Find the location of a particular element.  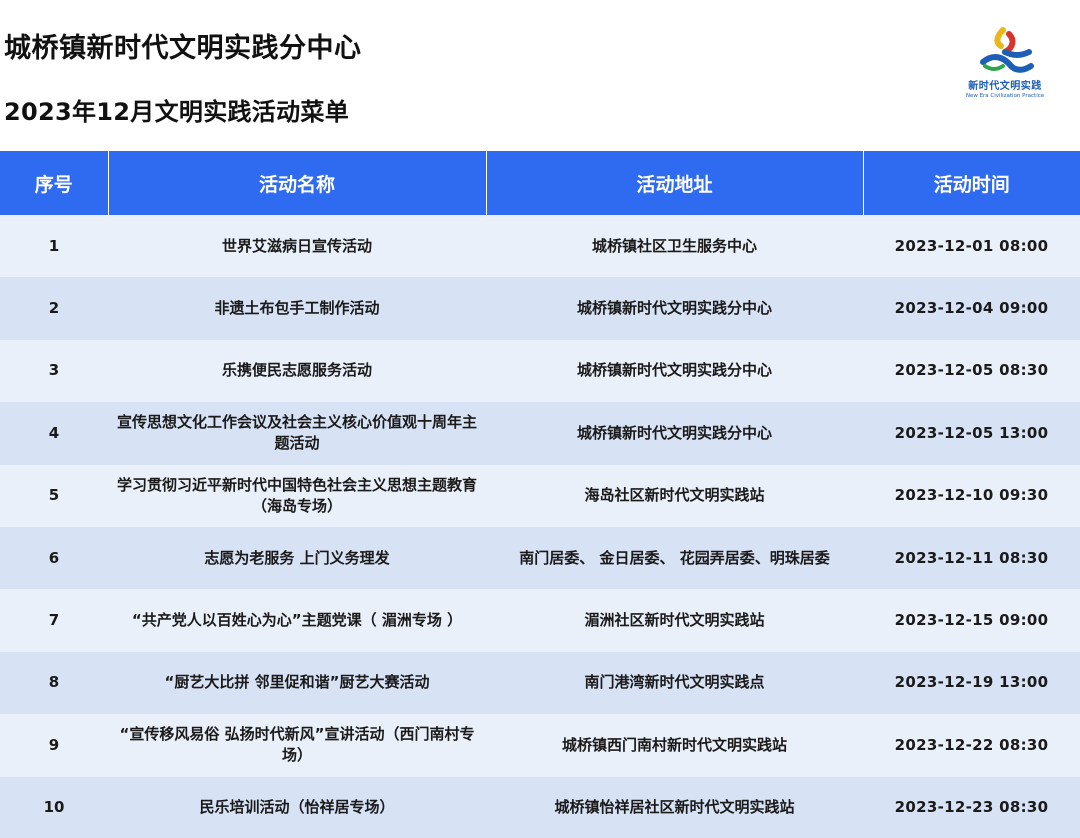

cell-time: 2023-12-10 09:30 is located at coordinates (971, 495).